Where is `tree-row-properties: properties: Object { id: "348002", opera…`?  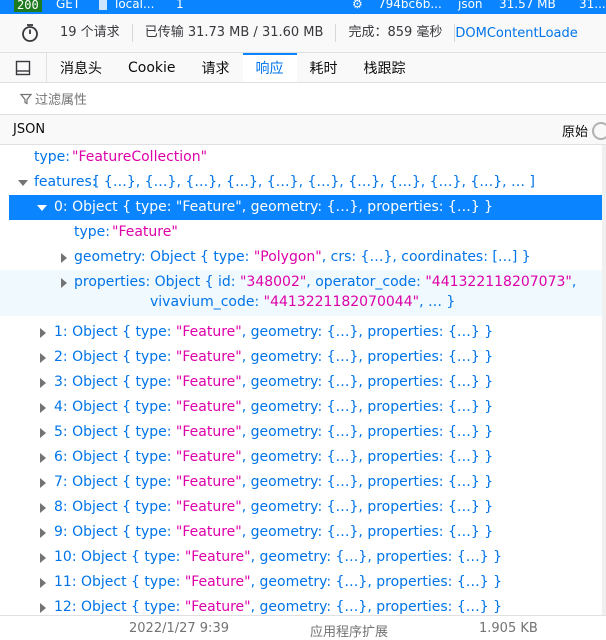 tree-row-properties: properties: Object { id: "348002", opera… is located at coordinates (303, 293).